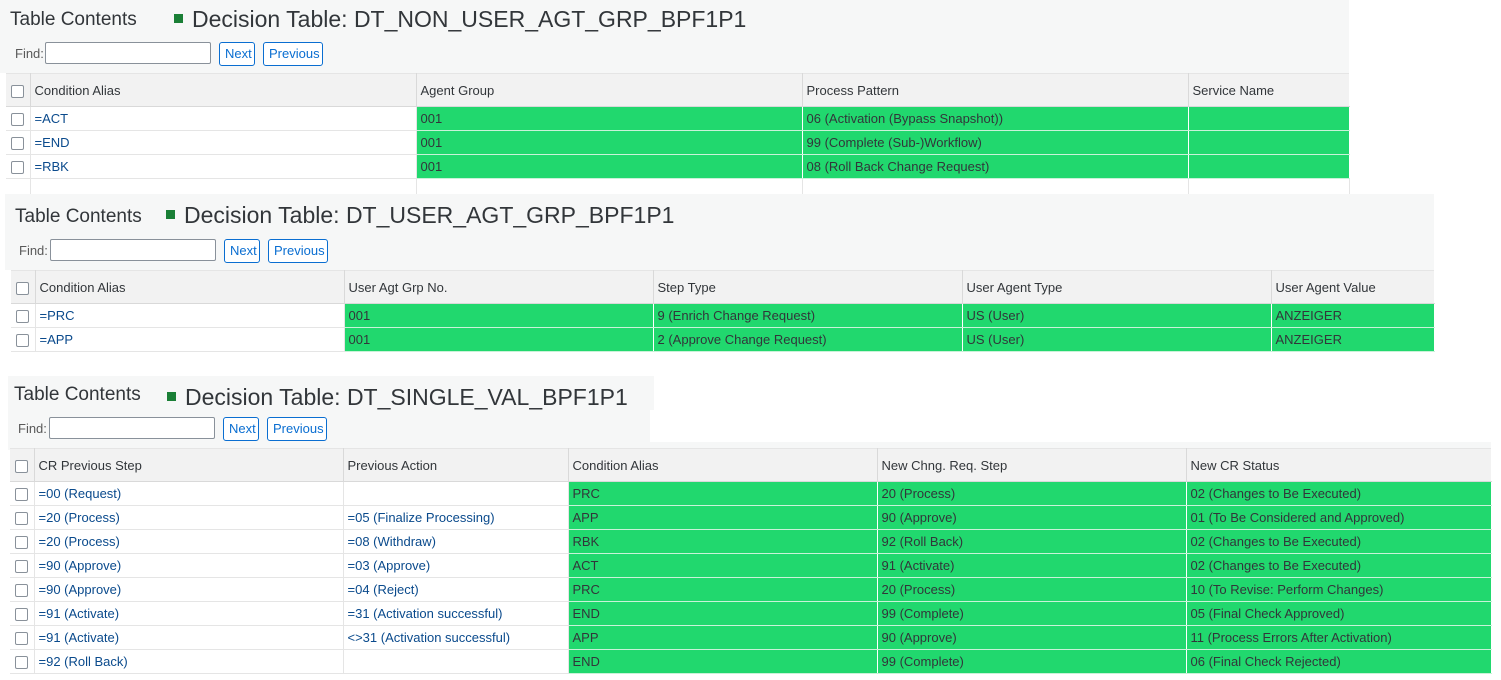 Image resolution: width=1501 pixels, height=680 pixels. What do you see at coordinates (190, 339) in the screenshot?
I see `condition-alias-cell: =APP` at bounding box center [190, 339].